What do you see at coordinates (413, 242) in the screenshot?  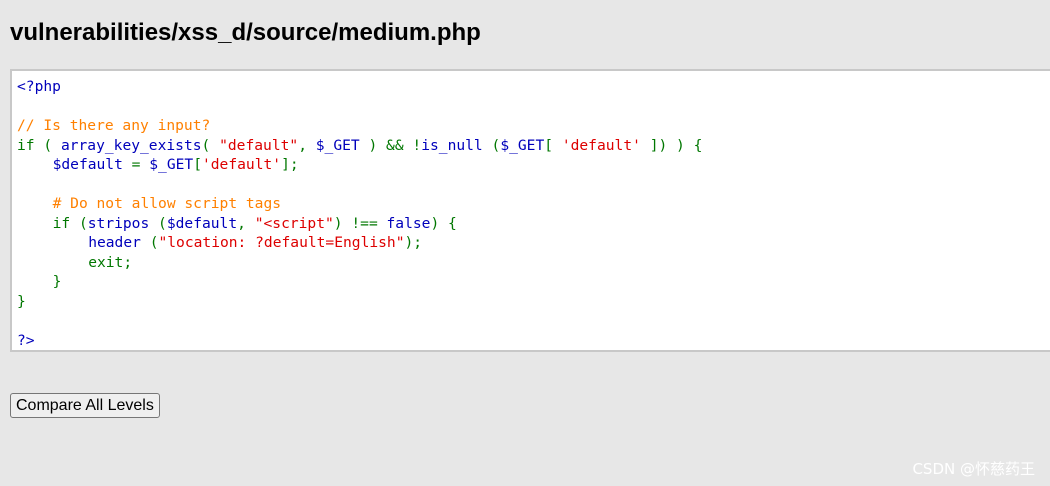 I see `code-token: );` at bounding box center [413, 242].